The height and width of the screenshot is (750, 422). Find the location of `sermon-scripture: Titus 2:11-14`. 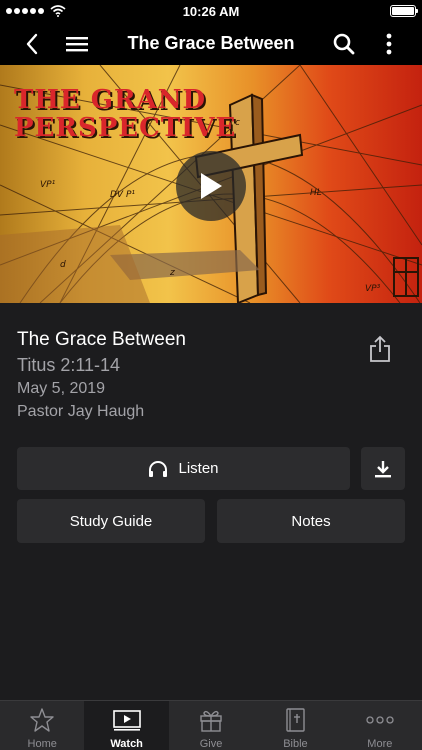

sermon-scripture: Titus 2:11-14 is located at coordinates (69, 365).